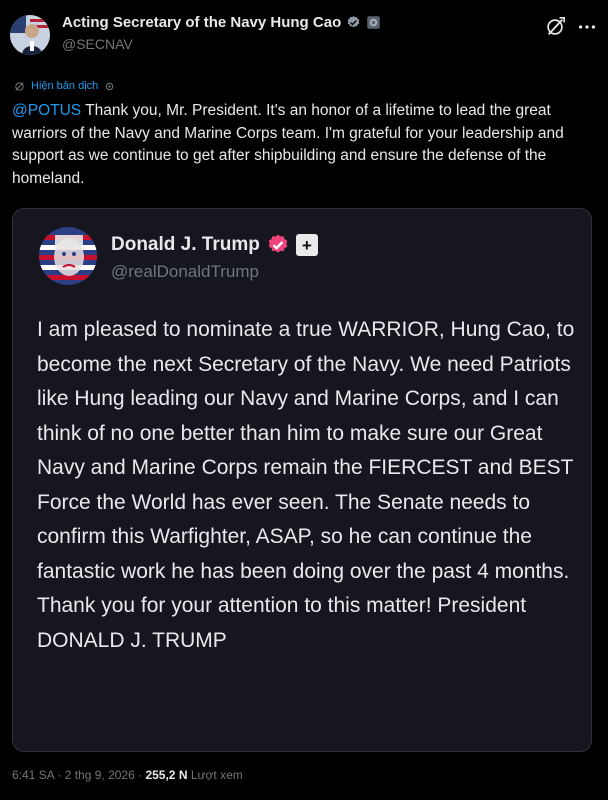  What do you see at coordinates (306, 245) in the screenshot?
I see `subscriber-plus-icon: +` at bounding box center [306, 245].